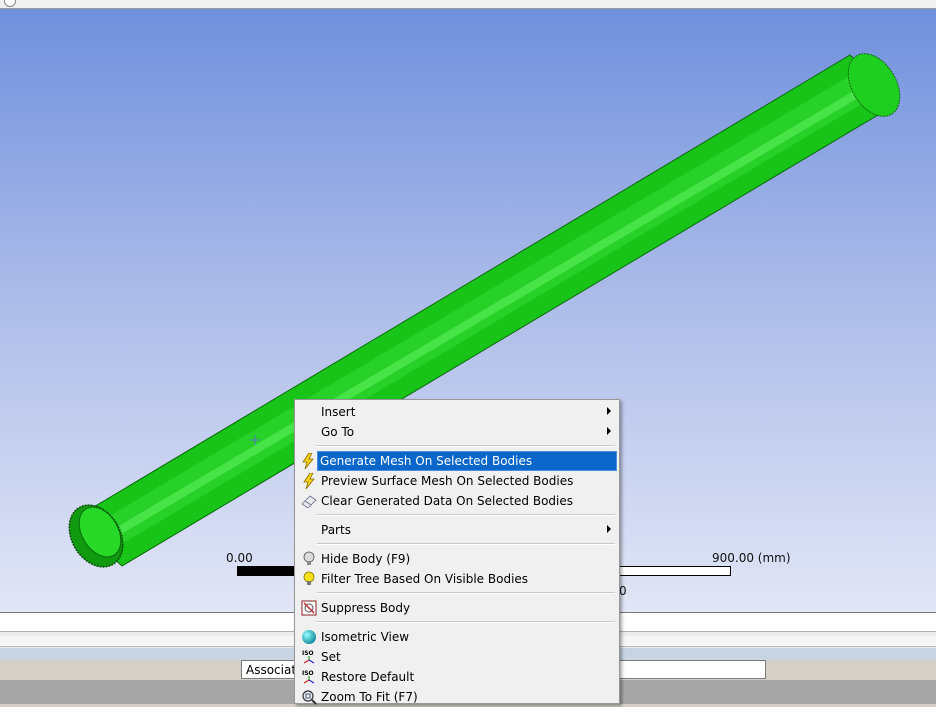 This screenshot has height=707, width=936. I want to click on menu-item-clear-generated-data: Clear Generated Data On Selected Bodies, so click(457, 501).